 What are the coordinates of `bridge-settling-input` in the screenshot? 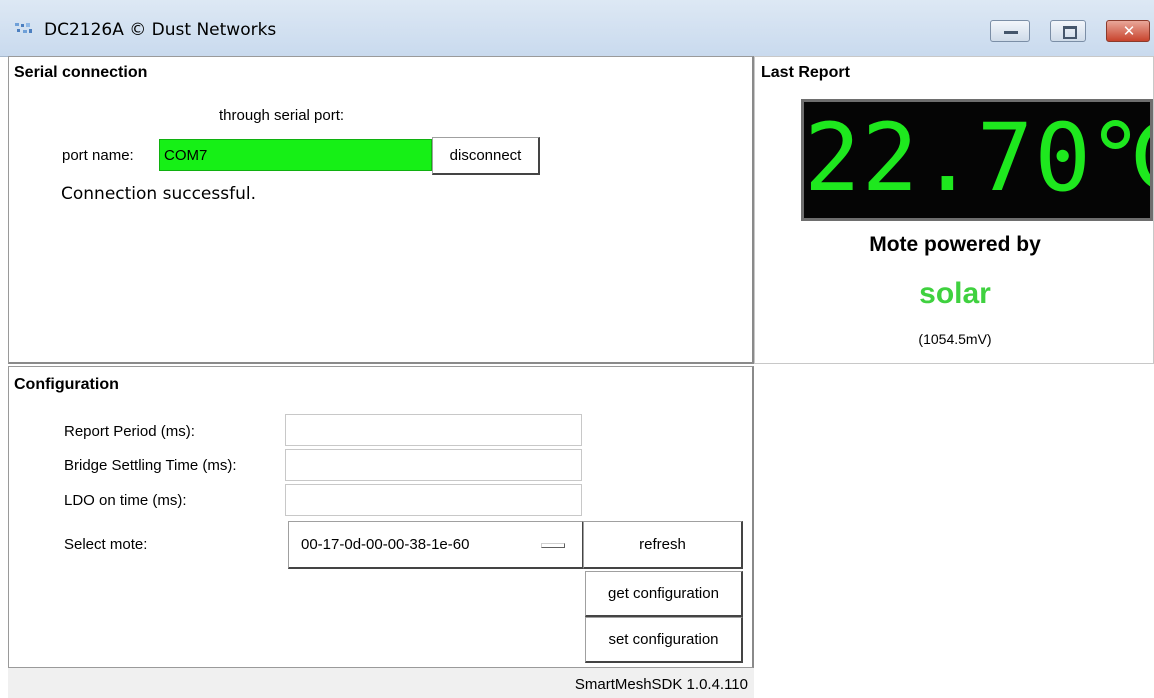 It's located at (433, 465).